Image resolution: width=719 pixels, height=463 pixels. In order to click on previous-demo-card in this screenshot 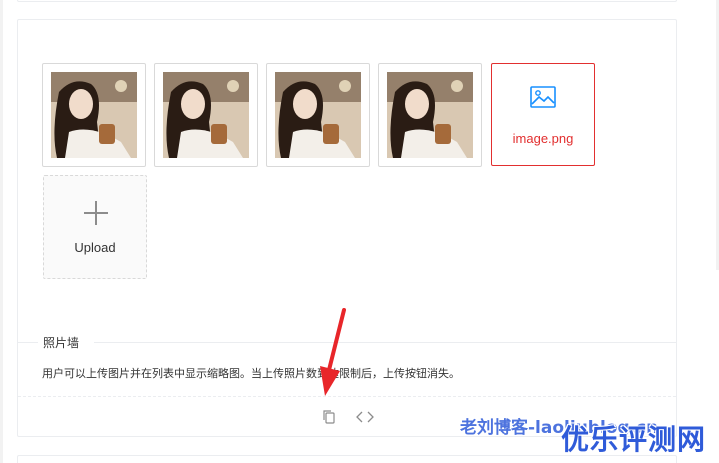, I will do `click(347, 1)`.